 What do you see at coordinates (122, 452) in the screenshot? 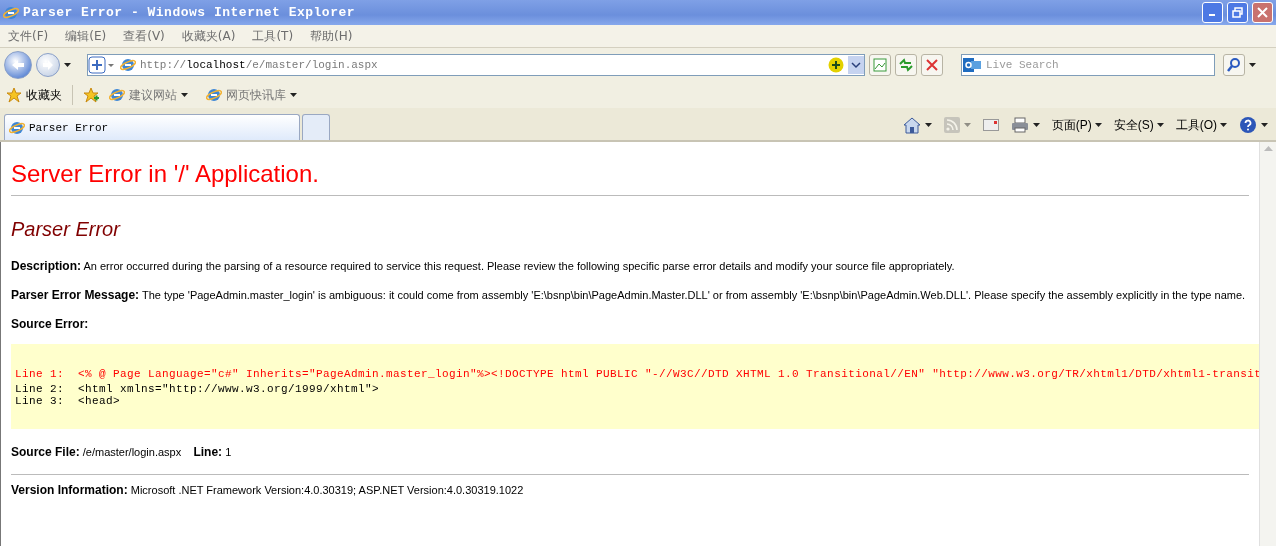
I see `source-file-info: Source File: /e/master/login.aspx Line: 1` at bounding box center [122, 452].